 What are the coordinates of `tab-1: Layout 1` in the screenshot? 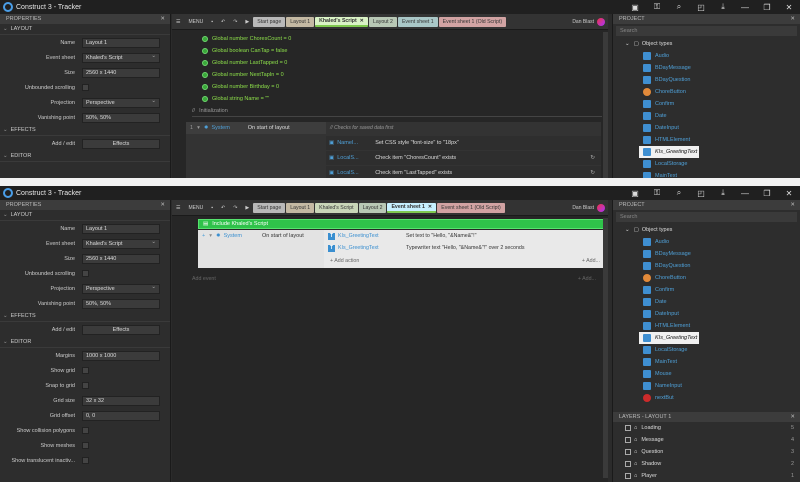 It's located at (300, 207).